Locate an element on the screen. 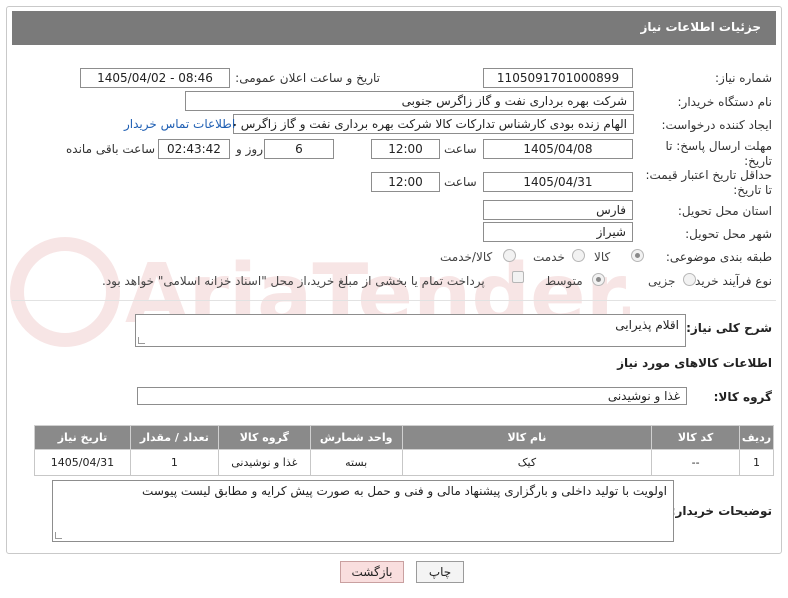  cell-goods-name: کیک is located at coordinates (527, 462).